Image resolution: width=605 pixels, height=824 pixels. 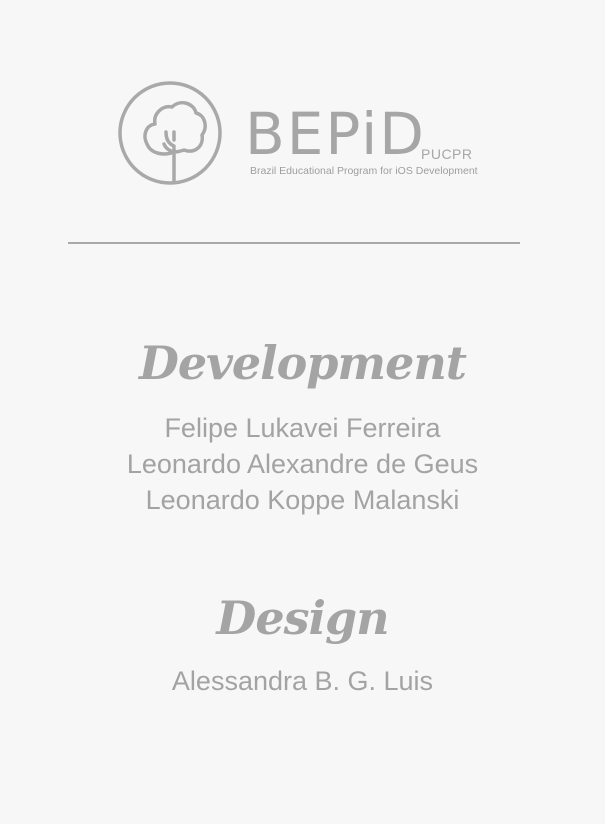 What do you see at coordinates (302, 618) in the screenshot?
I see `design-title: Design` at bounding box center [302, 618].